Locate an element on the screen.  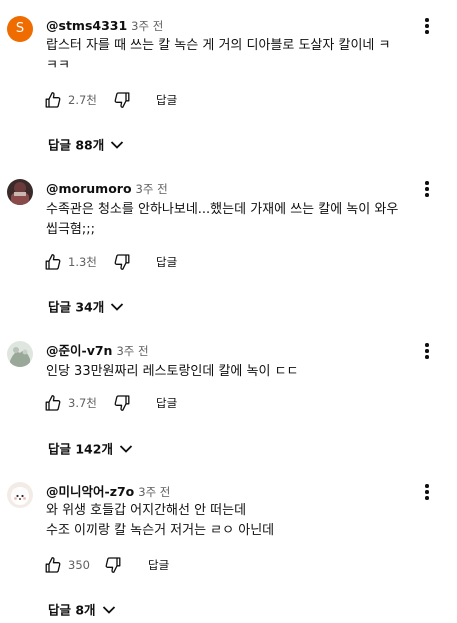
view-replies-button: 답글 88개 is located at coordinates (86, 145).